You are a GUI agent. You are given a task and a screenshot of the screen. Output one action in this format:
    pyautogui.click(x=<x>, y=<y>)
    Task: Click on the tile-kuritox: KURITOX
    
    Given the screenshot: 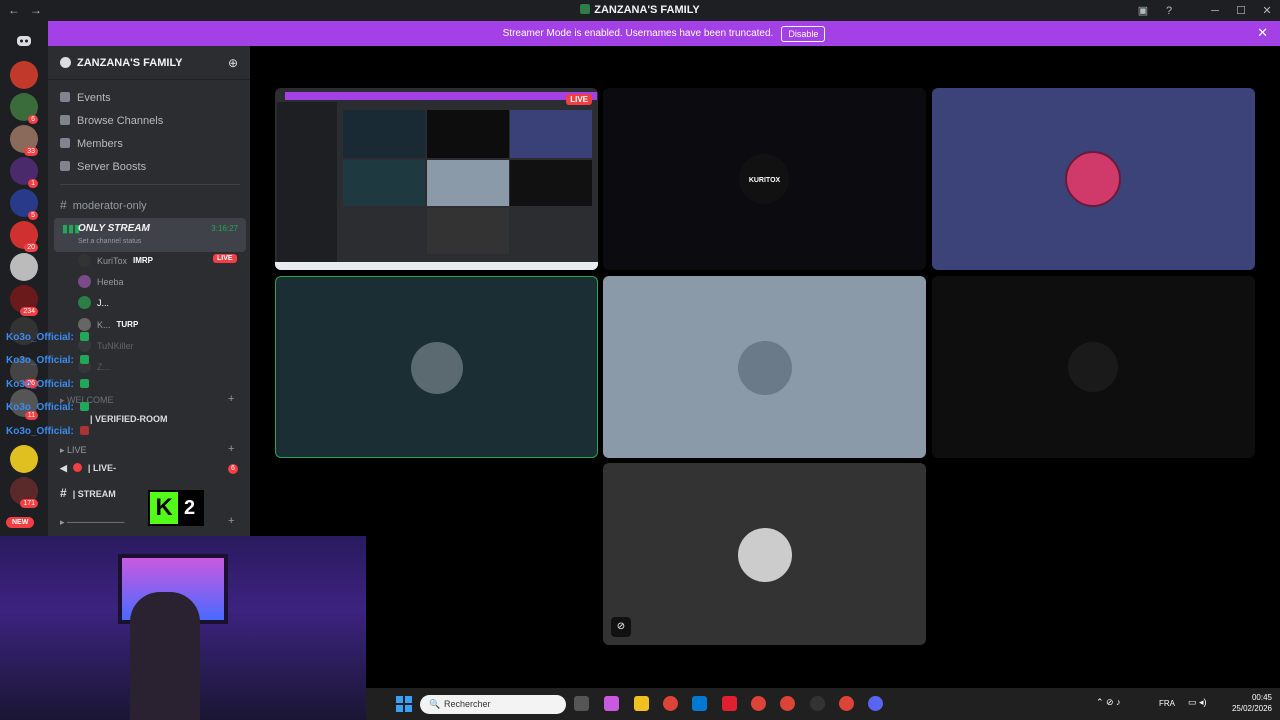 What is the action you would take?
    pyautogui.click(x=764, y=179)
    